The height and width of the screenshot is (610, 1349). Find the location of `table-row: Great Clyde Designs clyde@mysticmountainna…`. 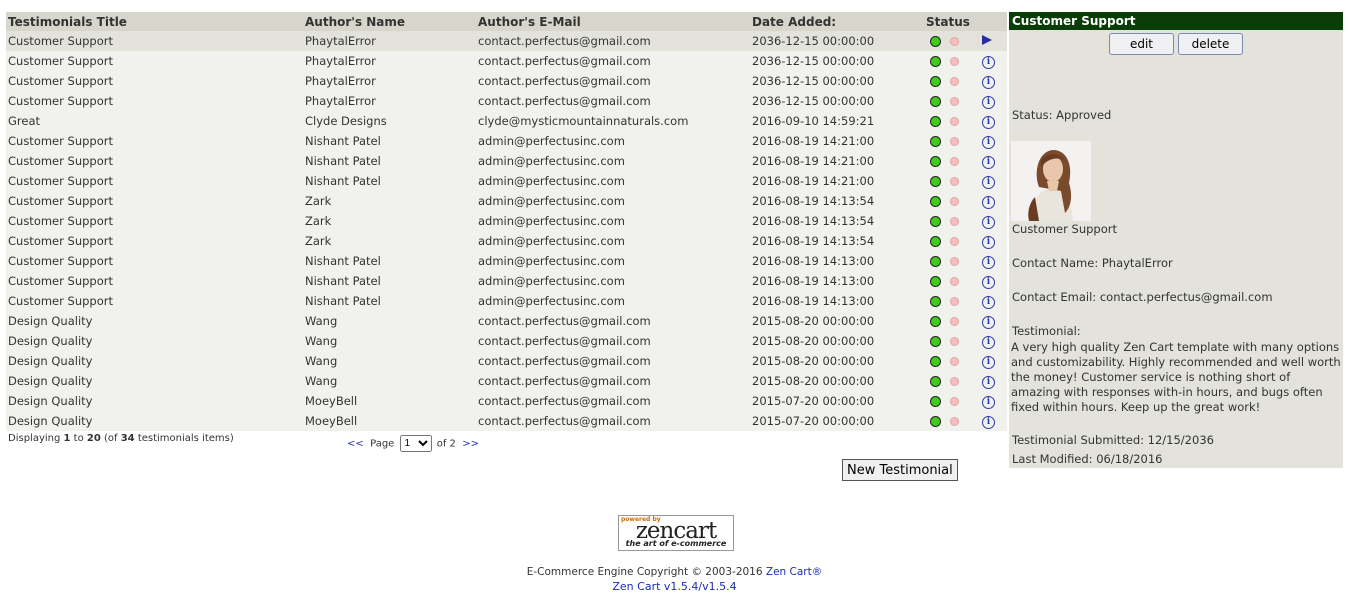

table-row: Great Clyde Designs clyde@mysticmountainna… is located at coordinates (506, 121).